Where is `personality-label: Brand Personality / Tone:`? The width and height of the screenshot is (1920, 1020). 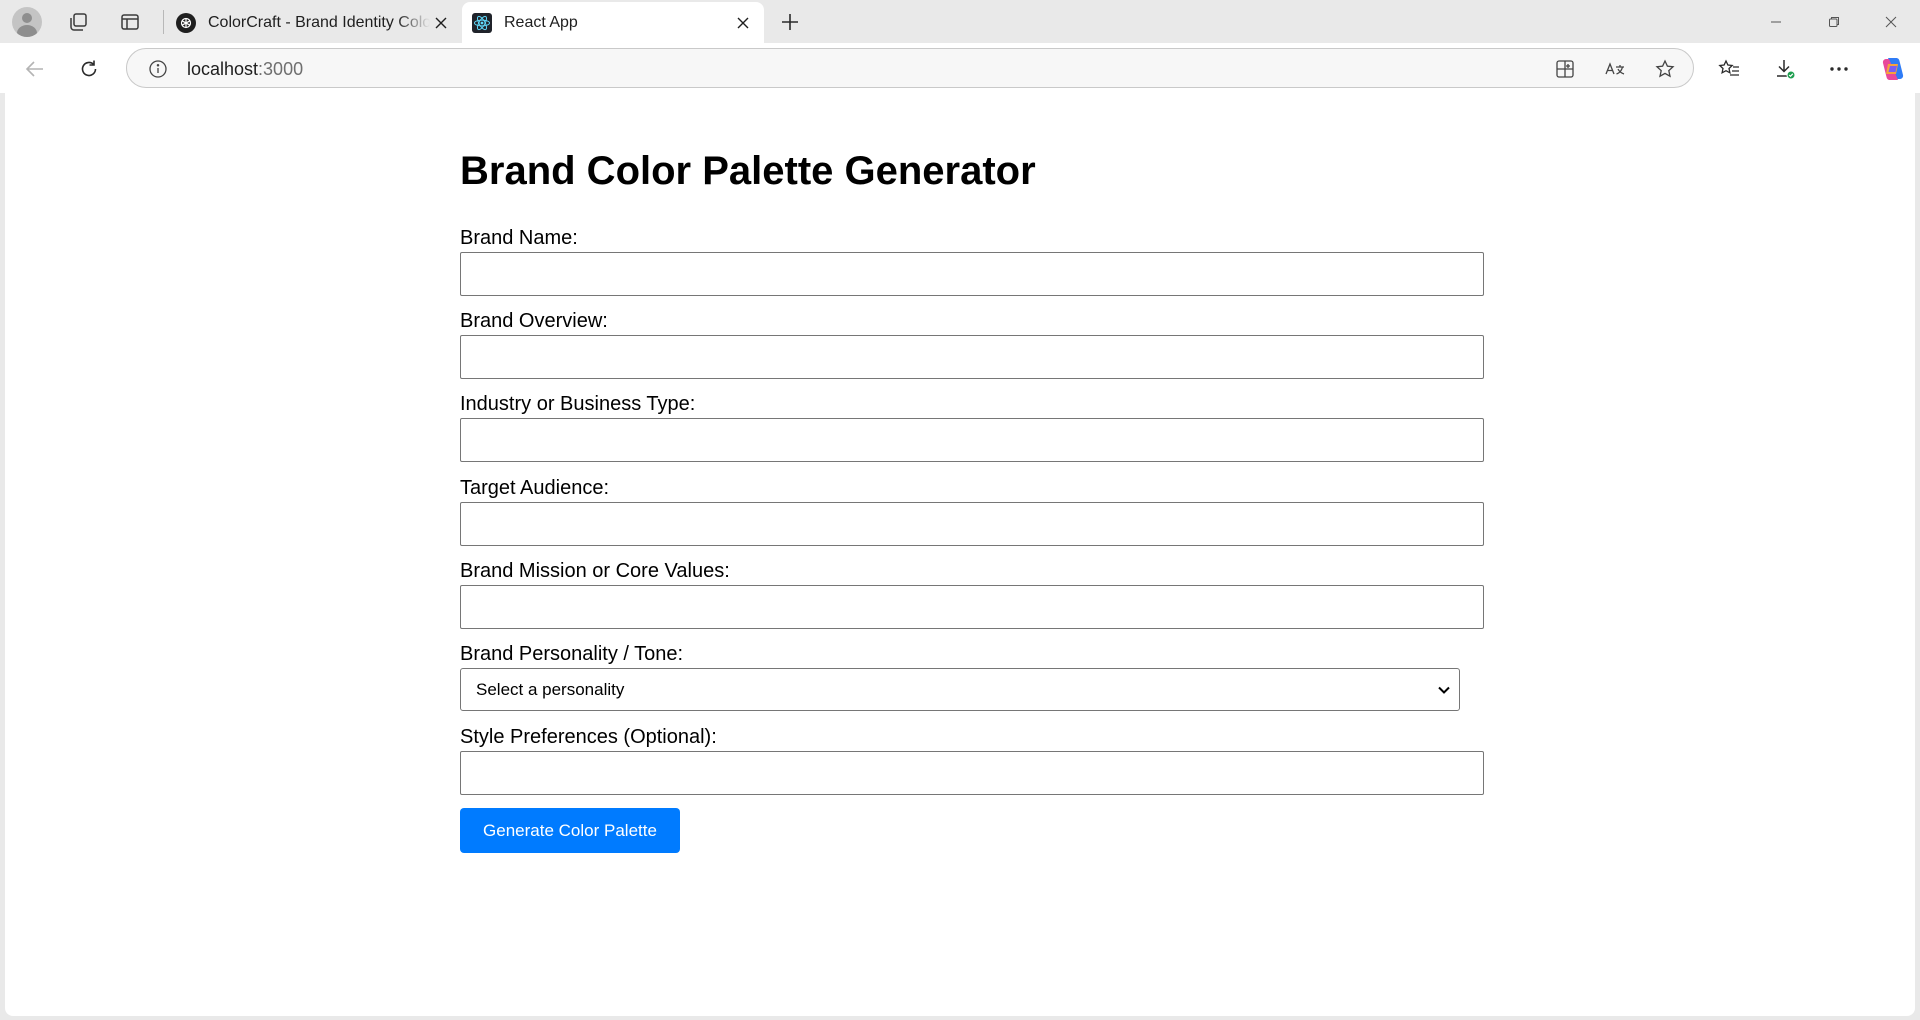 personality-label: Brand Personality / Tone: is located at coordinates (572, 654).